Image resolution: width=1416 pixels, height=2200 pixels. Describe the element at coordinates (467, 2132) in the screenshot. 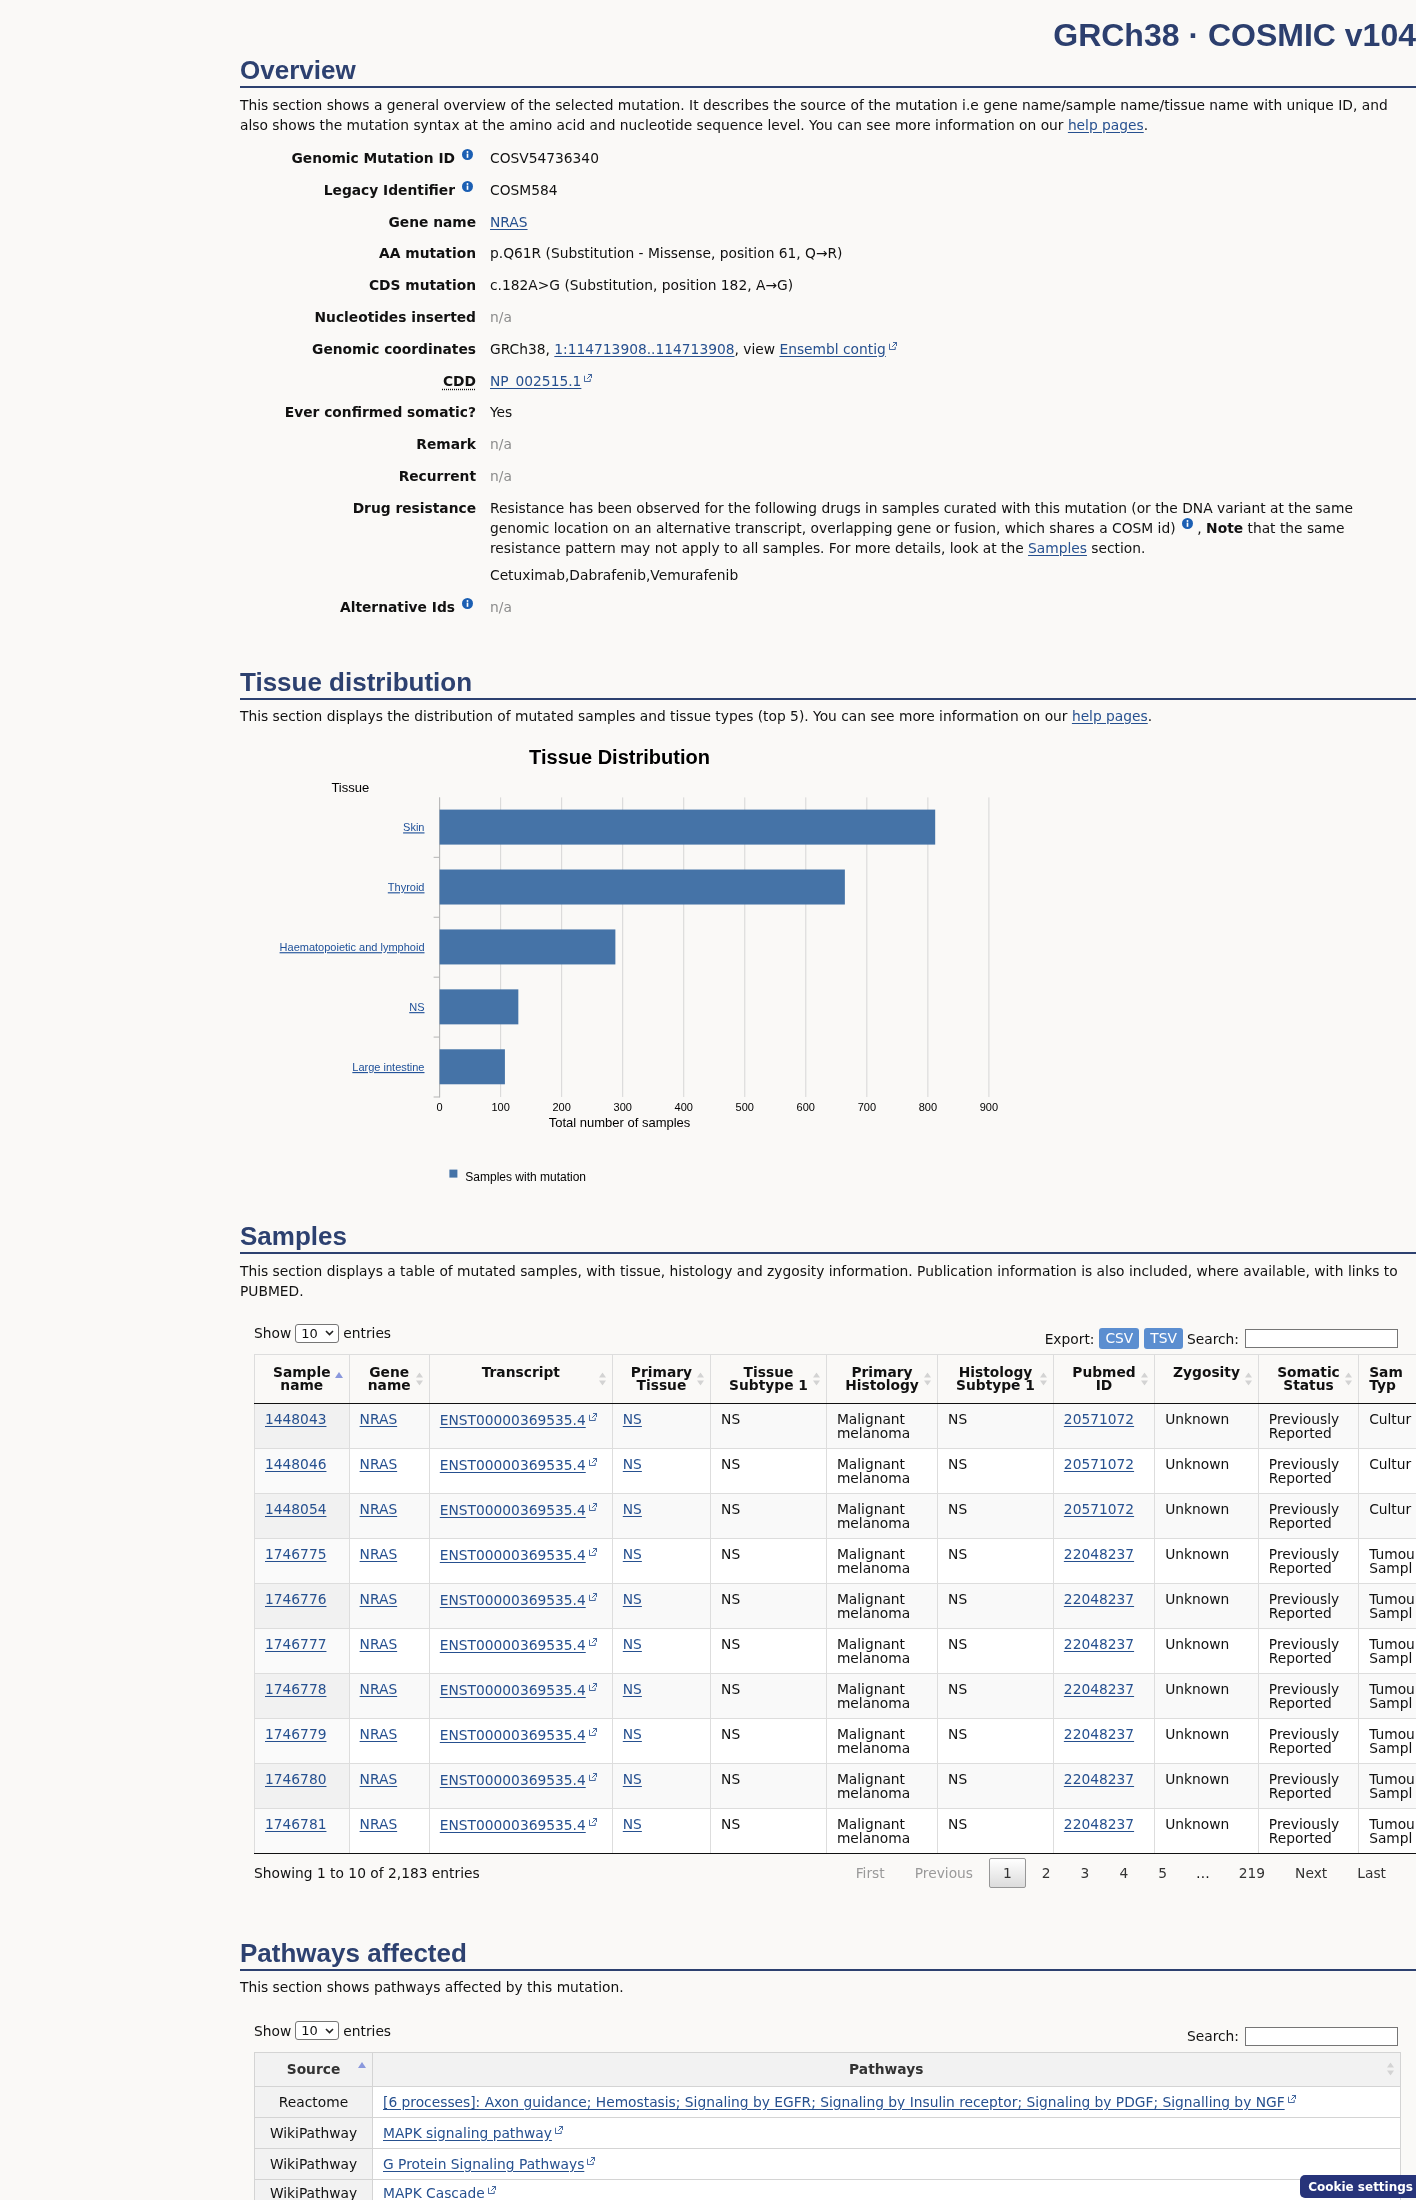

I see `external-link: MAPK signaling pathway` at that location.